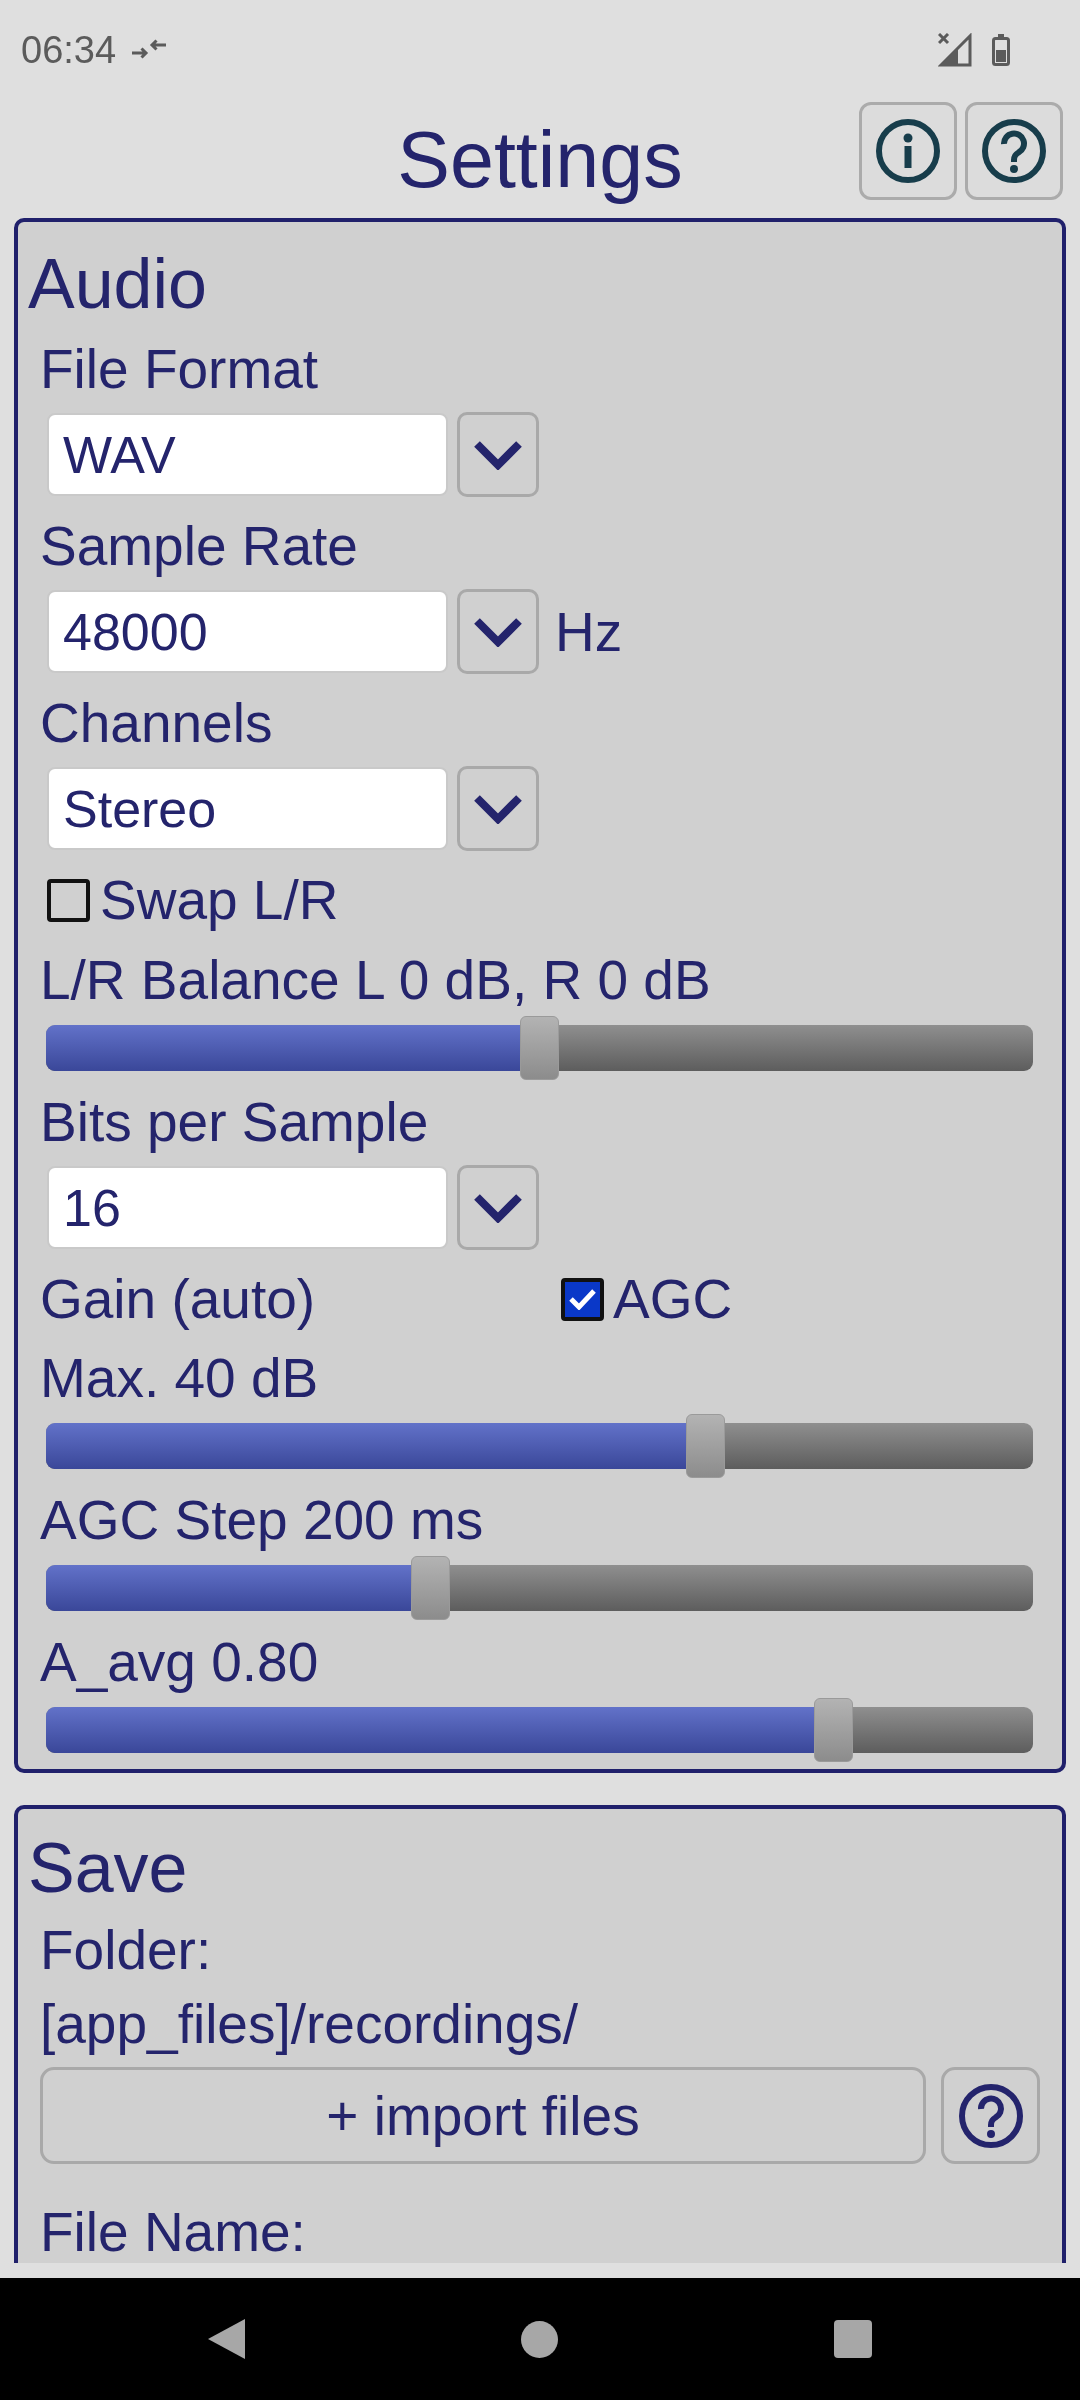  I want to click on check-icon, so click(582, 1299).